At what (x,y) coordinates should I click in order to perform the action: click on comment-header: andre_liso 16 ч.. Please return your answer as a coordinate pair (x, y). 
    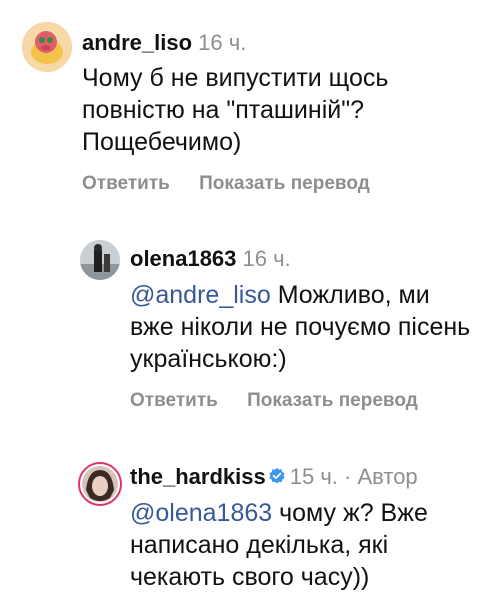
    Looking at the image, I should click on (164, 43).